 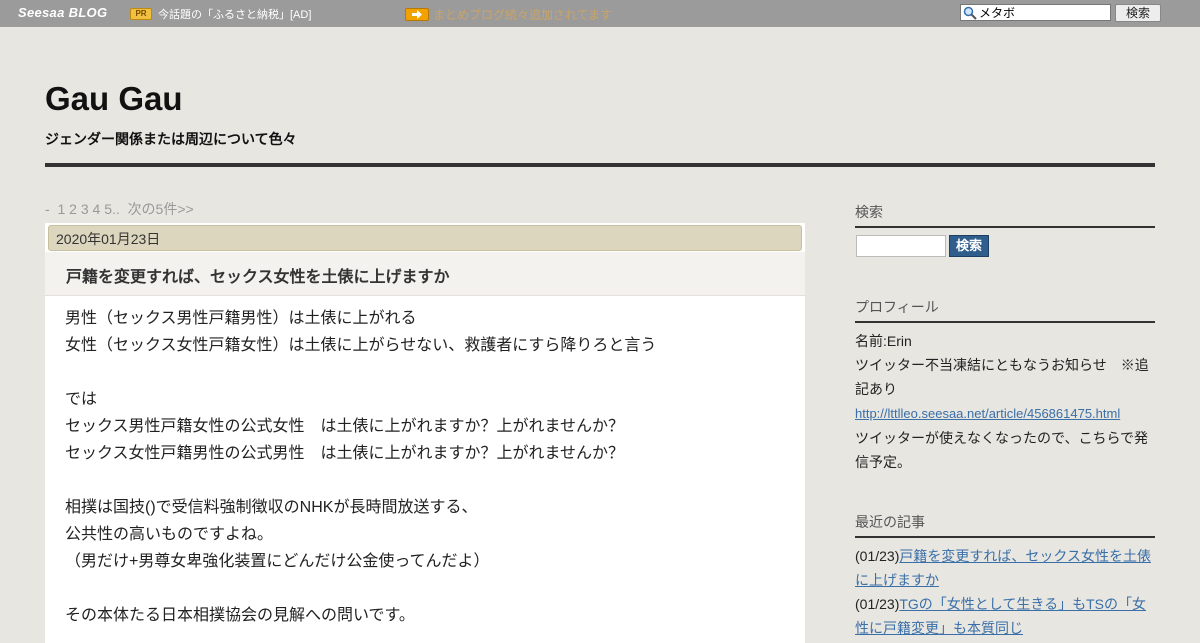 What do you see at coordinates (361, 345) in the screenshot?
I see `article-line: 女性（セックス女性戸籍女性）は土俵に上がらせない、救護者にすら降りろと言う` at bounding box center [361, 345].